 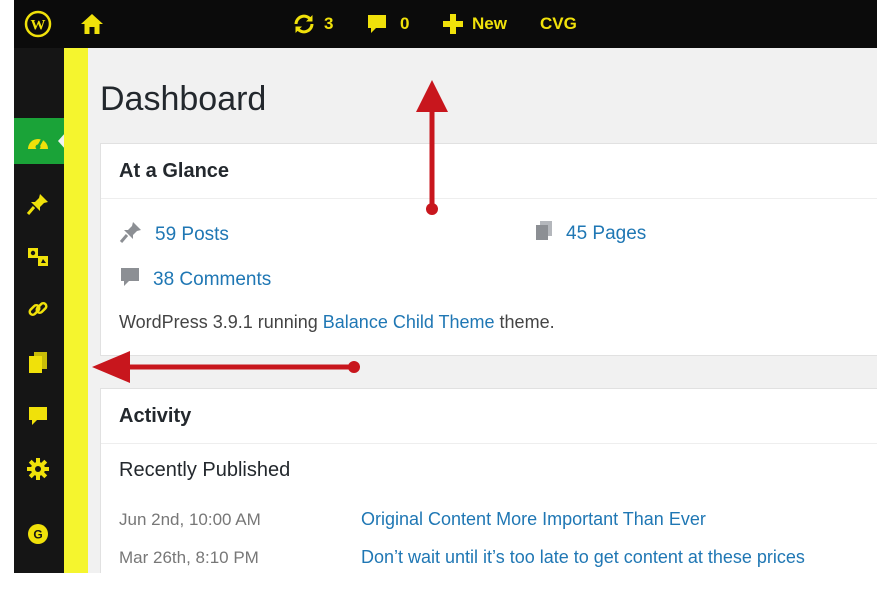 I want to click on svg-text: G, so click(x=37, y=535).